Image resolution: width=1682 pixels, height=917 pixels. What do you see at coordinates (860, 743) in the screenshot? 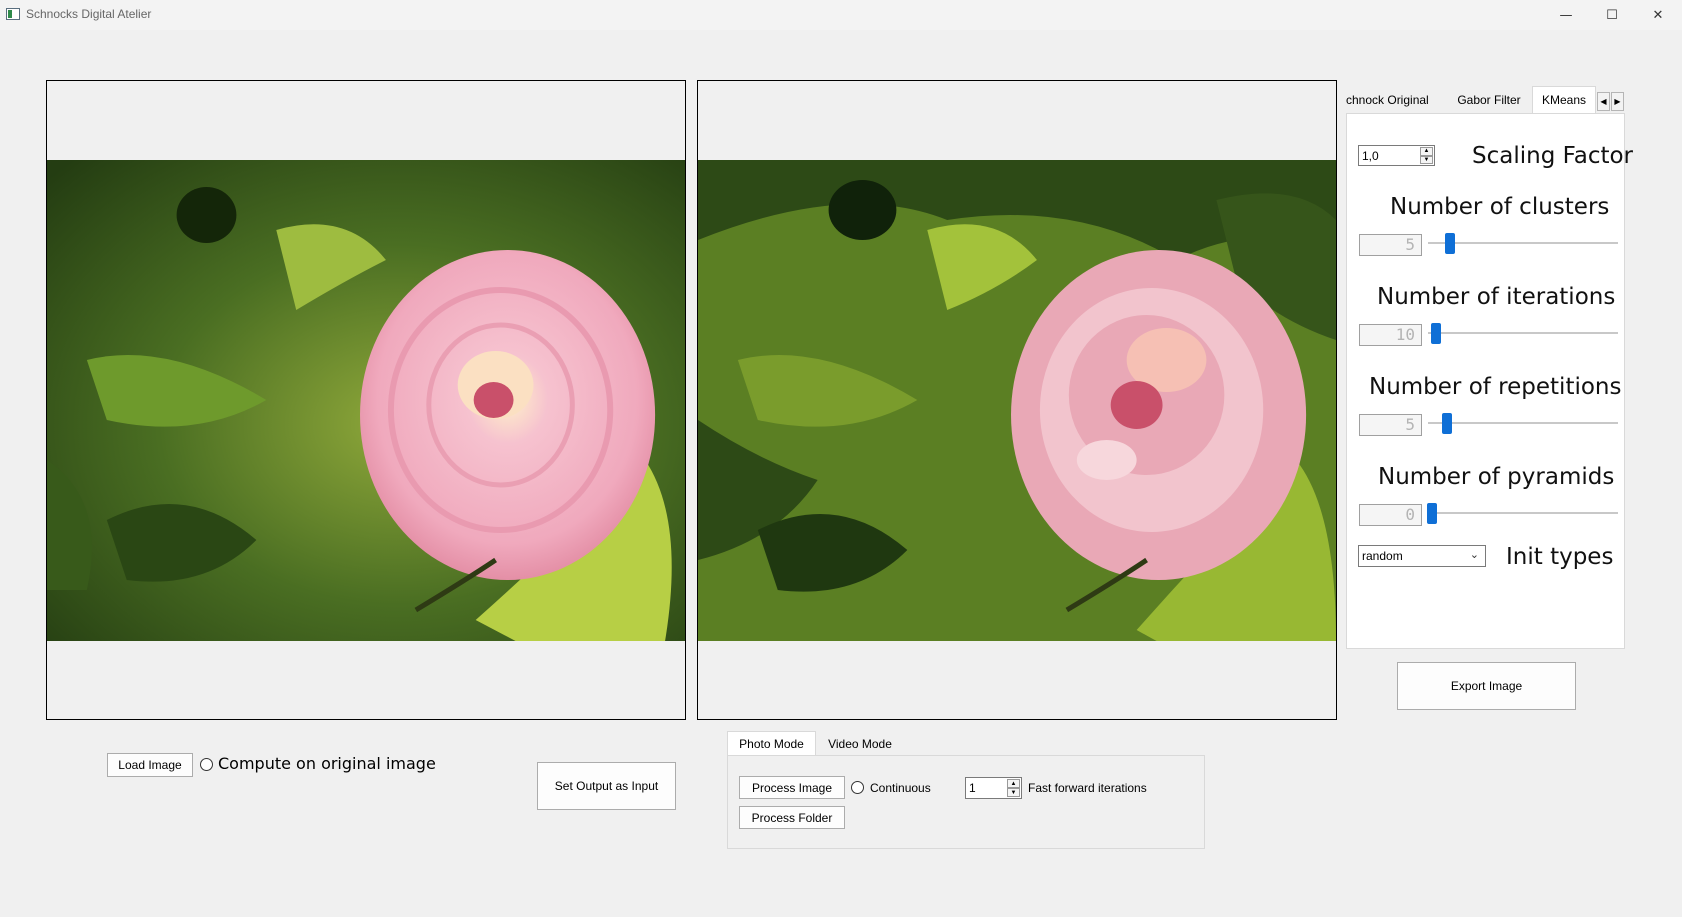
I see `tab-video-mode: Video Mode` at bounding box center [860, 743].